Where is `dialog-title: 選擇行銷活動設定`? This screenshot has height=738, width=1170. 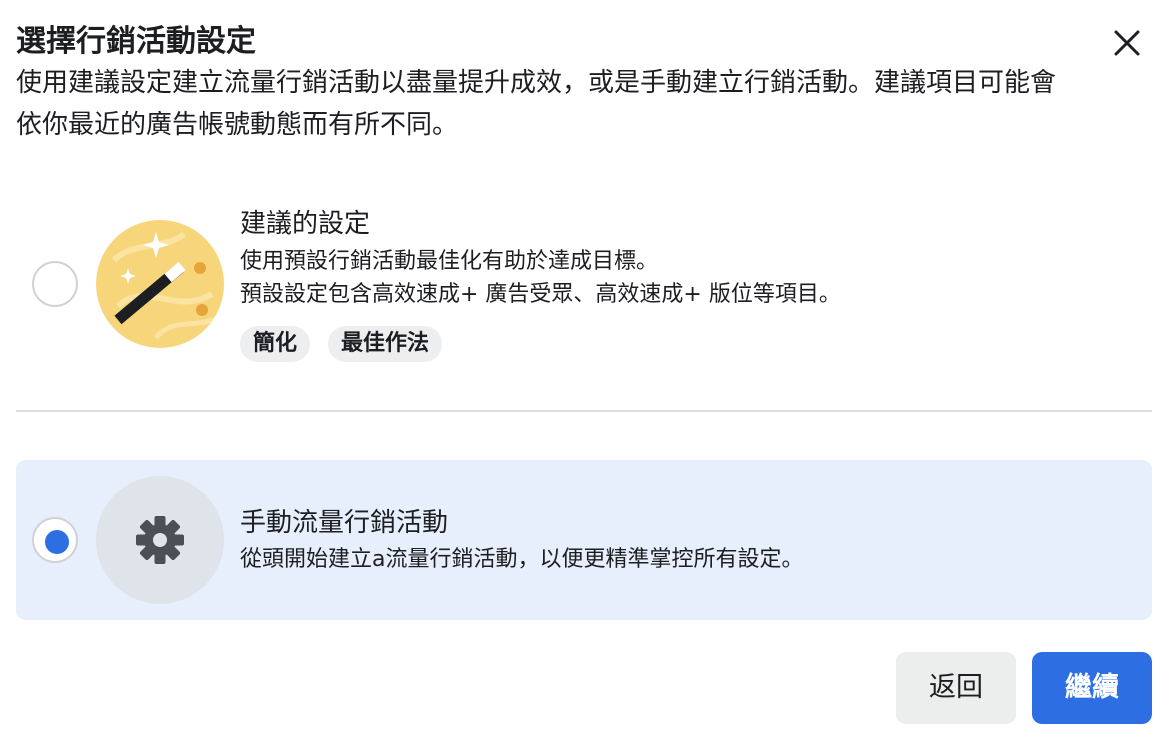
dialog-title: 選擇行銷活動設定 is located at coordinates (136, 41).